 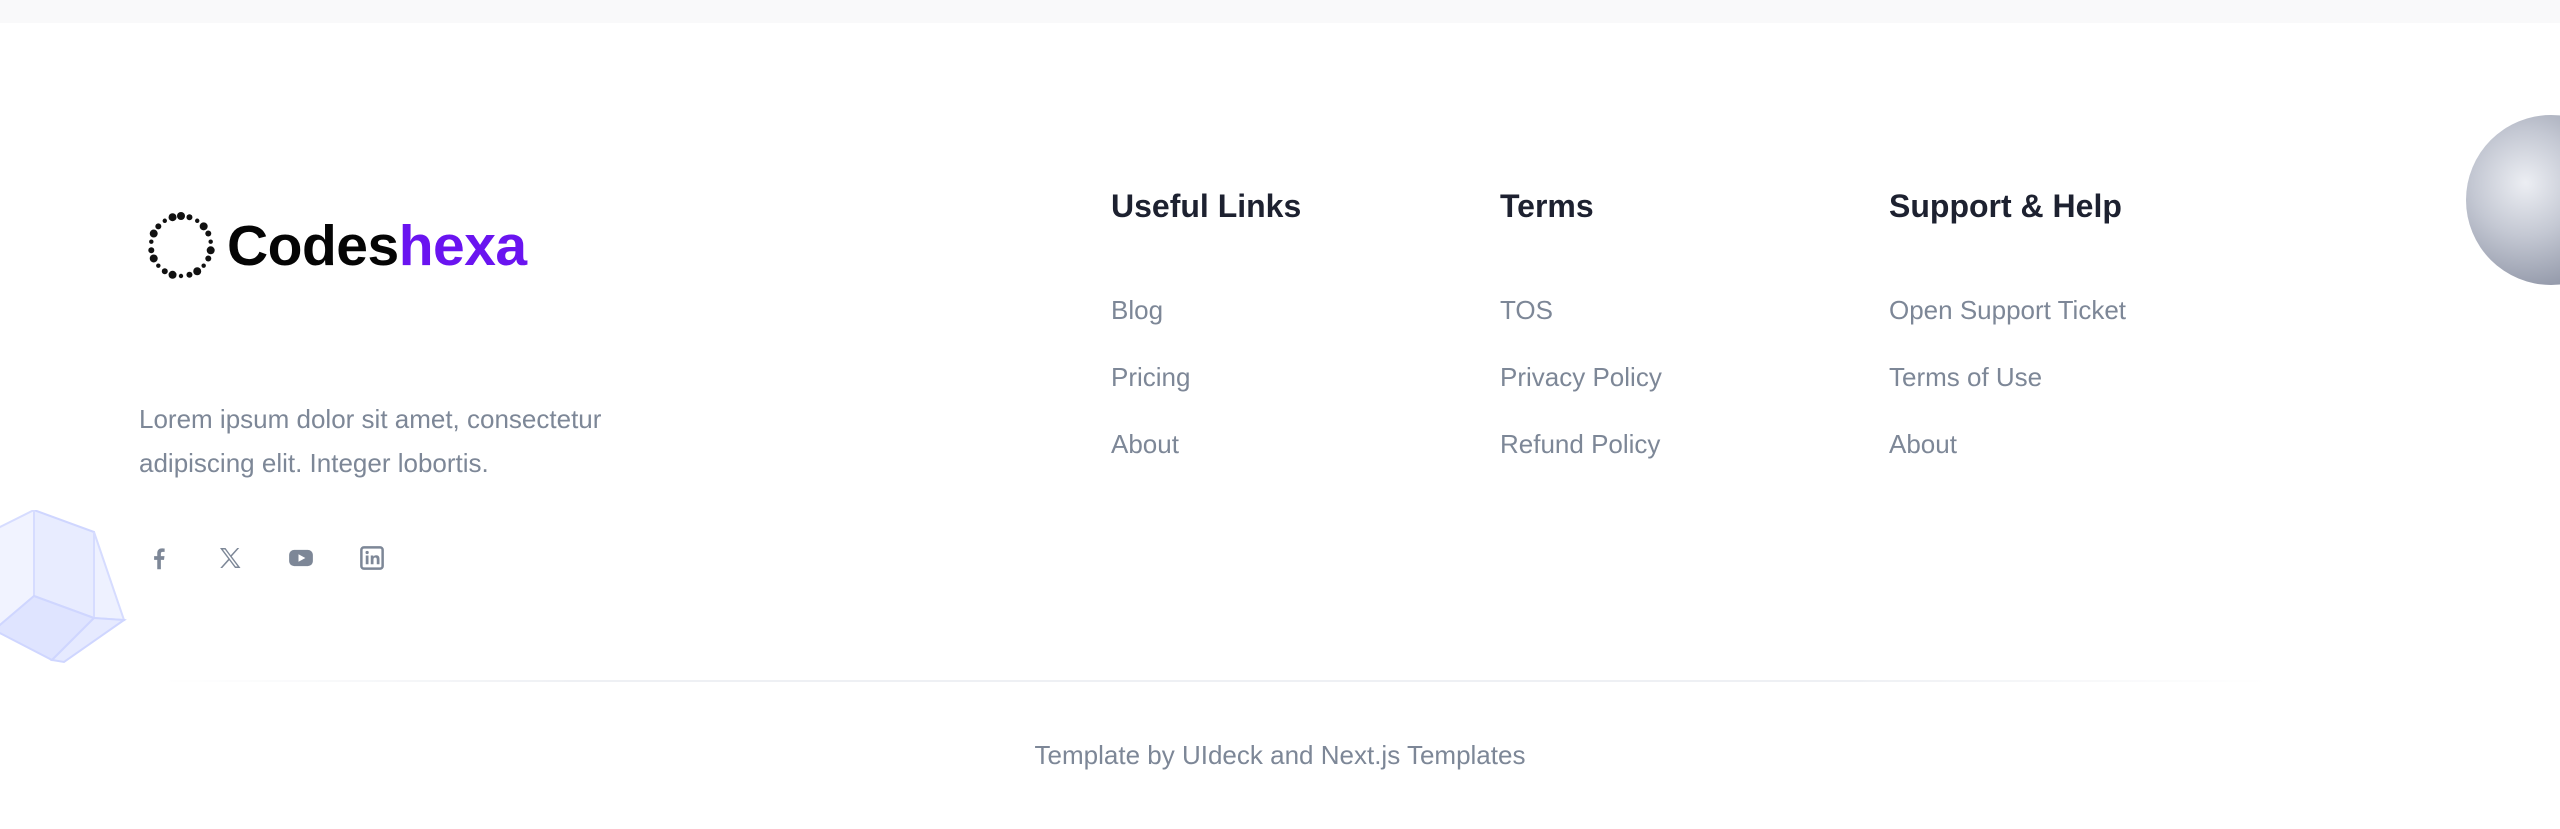 I want to click on decorative-cube-icon, so click(x=63, y=587).